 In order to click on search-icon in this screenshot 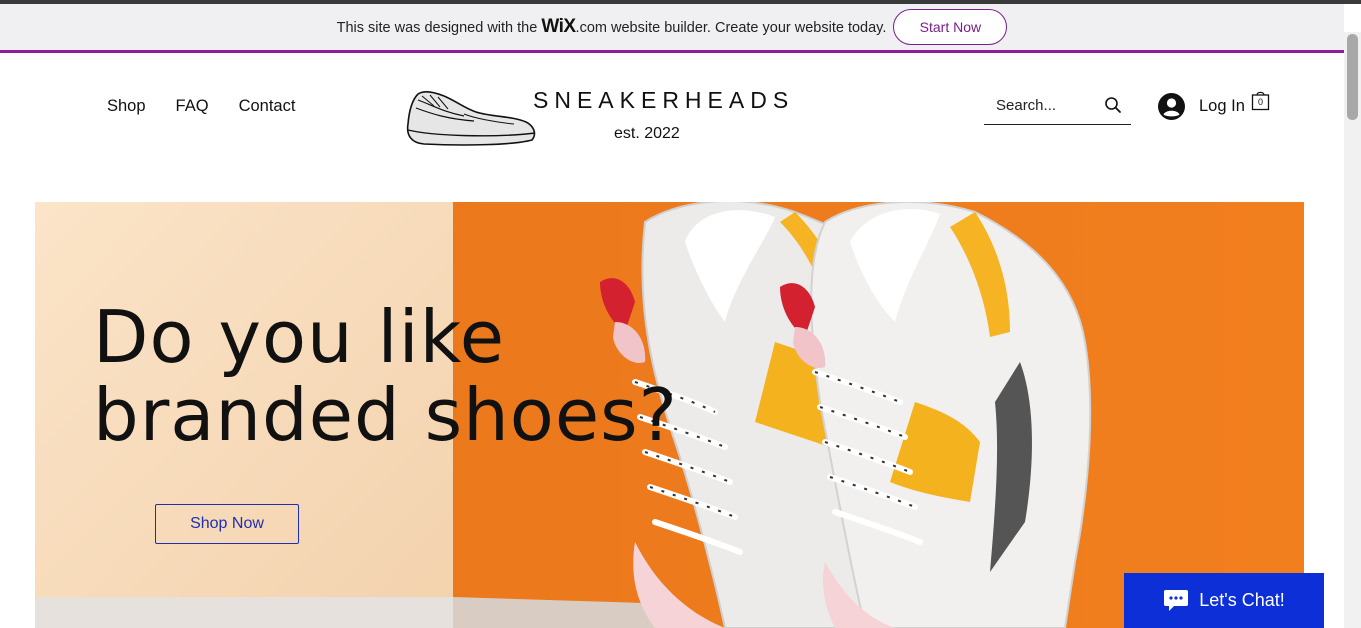, I will do `click(1113, 105)`.